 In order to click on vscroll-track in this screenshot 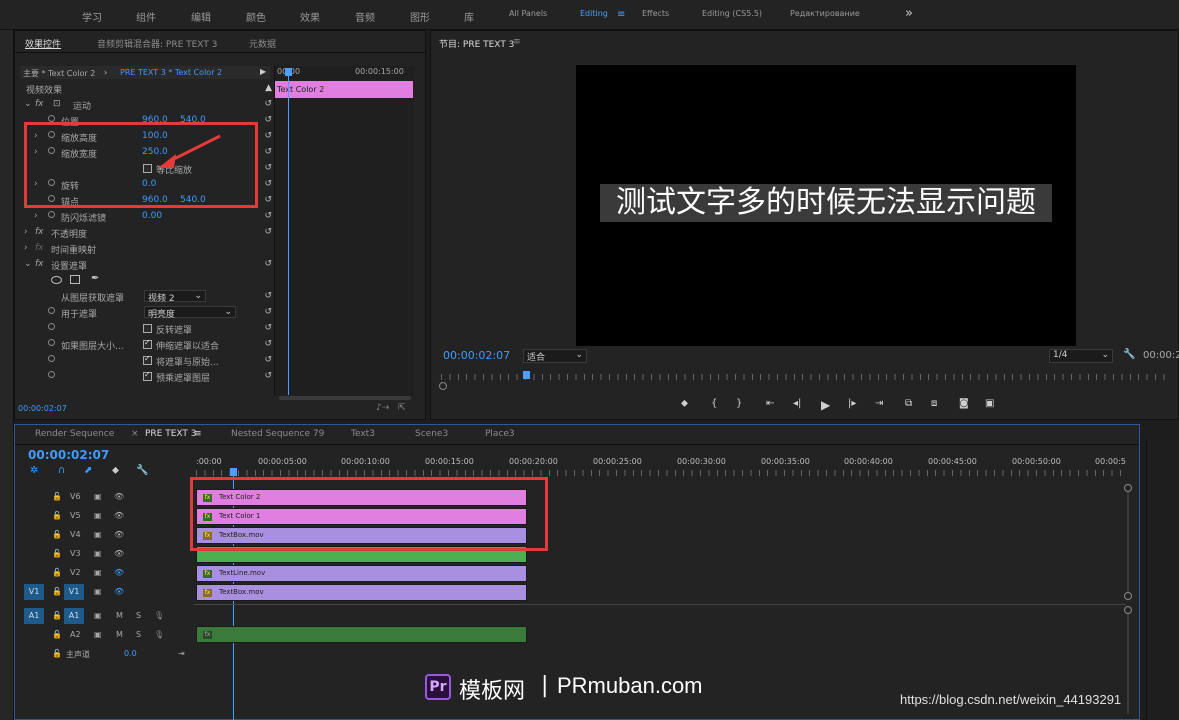, I will do `click(1128, 542)`.